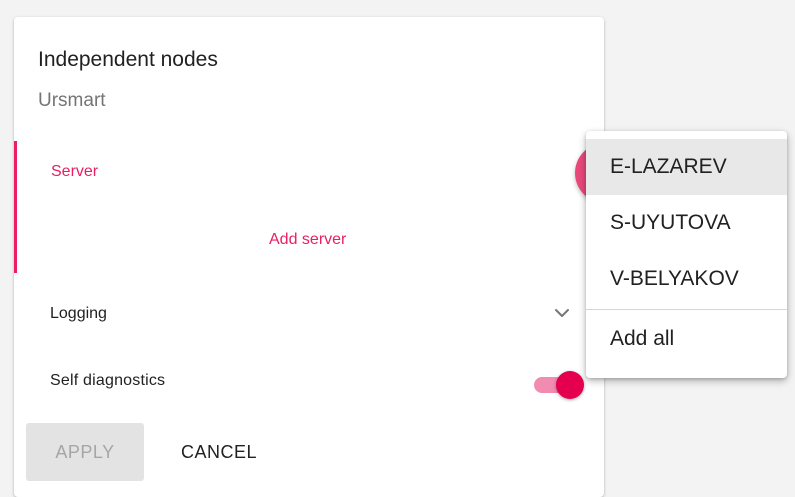 Image resolution: width=795 pixels, height=497 pixels. I want to click on self-diagnostics-label: Self diagnostics, so click(108, 380).